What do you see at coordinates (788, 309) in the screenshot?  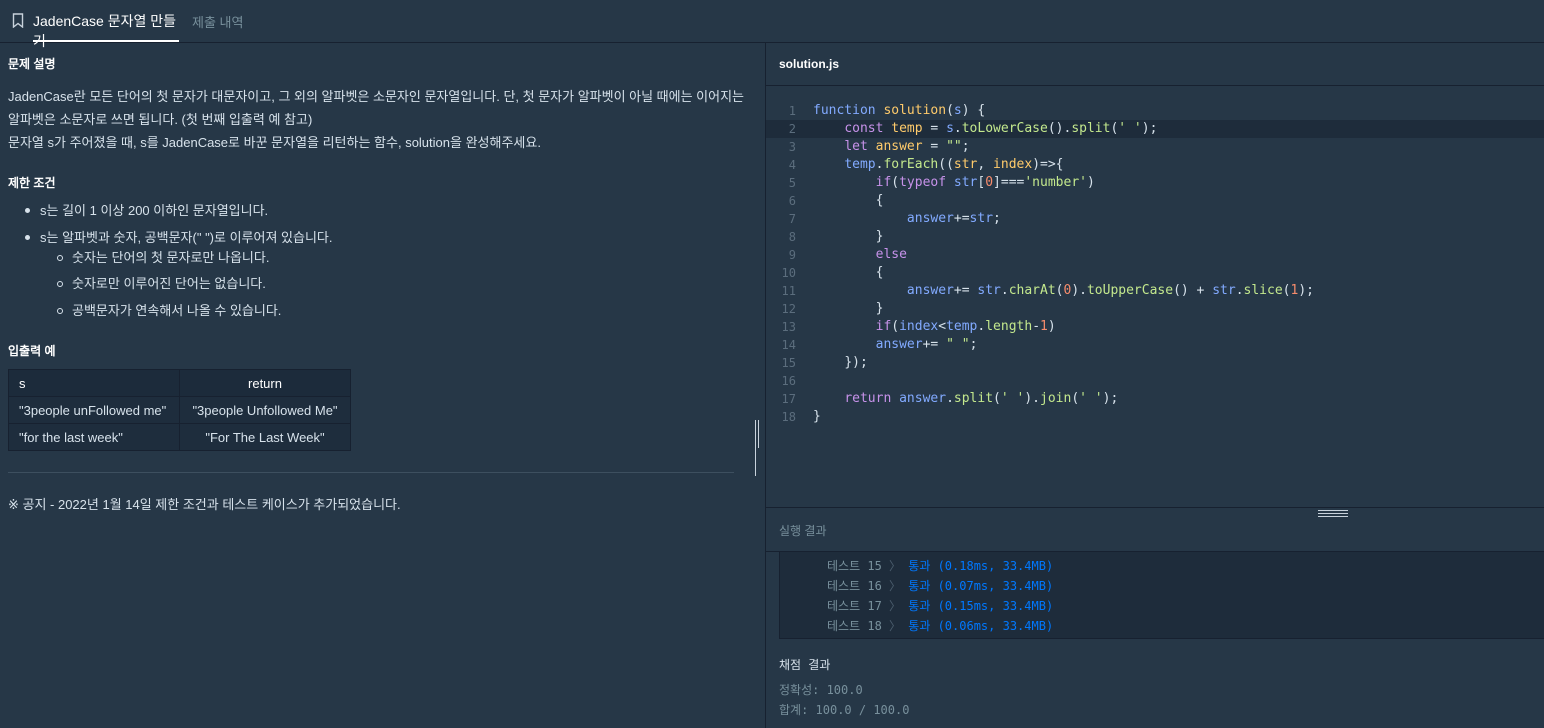 I see `line-number: 12` at bounding box center [788, 309].